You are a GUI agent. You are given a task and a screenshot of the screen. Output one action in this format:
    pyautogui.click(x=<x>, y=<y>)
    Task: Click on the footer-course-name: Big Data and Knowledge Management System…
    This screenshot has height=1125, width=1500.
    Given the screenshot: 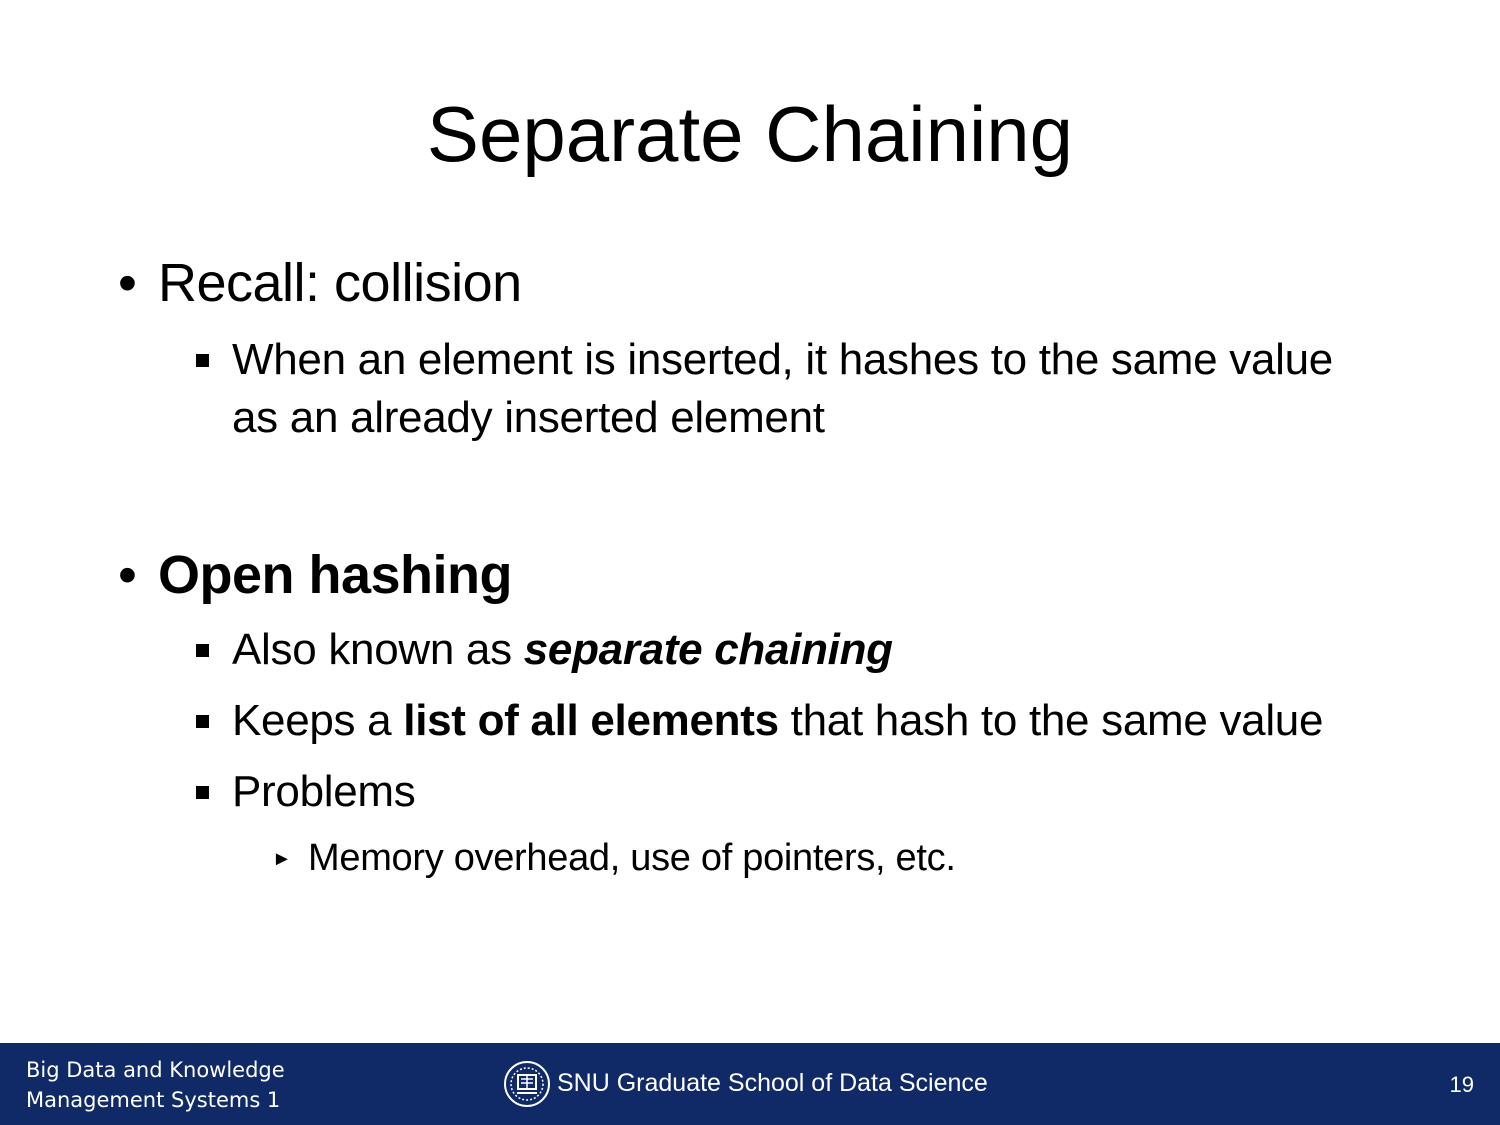 What is the action you would take?
    pyautogui.click(x=155, y=1085)
    